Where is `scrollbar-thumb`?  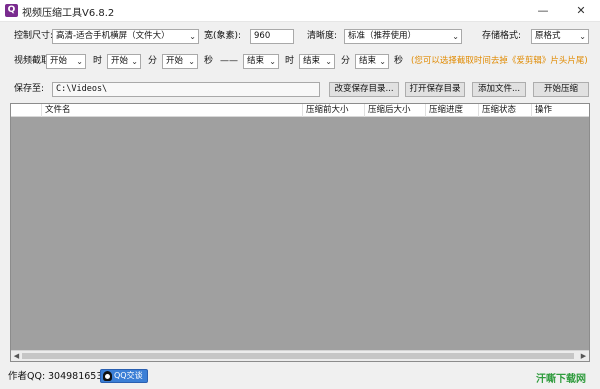
scrollbar-thumb is located at coordinates (298, 356).